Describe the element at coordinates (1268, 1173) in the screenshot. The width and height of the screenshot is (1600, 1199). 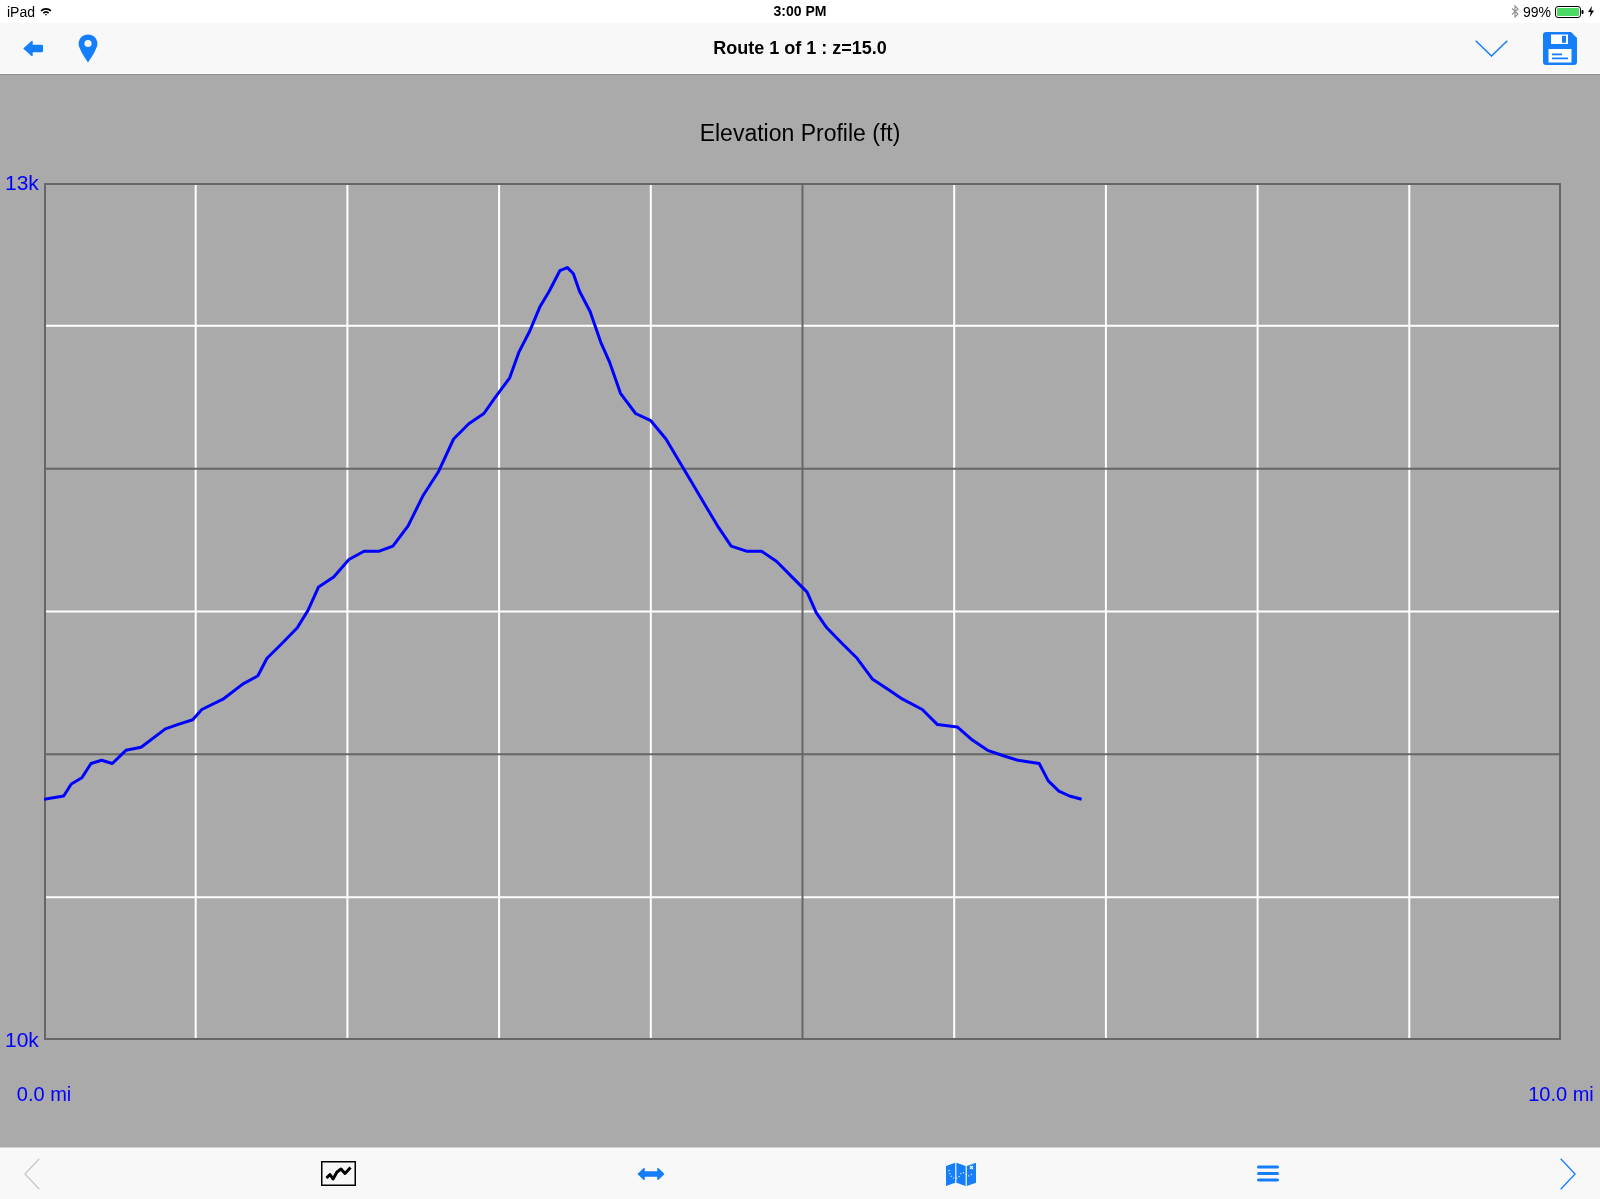
I see `menu-icon` at that location.